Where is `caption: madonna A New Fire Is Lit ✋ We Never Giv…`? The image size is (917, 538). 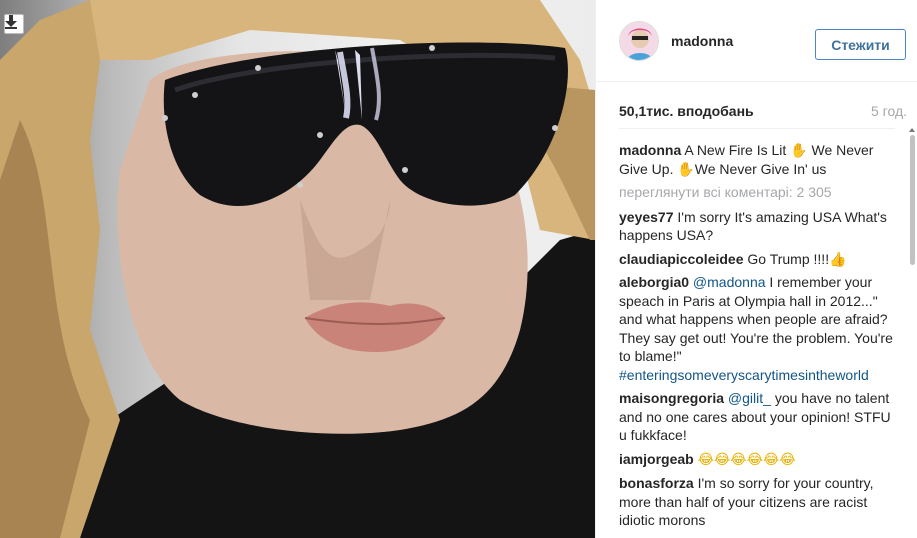 caption: madonna A New Fire Is Lit ✋ We Never Giv… is located at coordinates (757, 159).